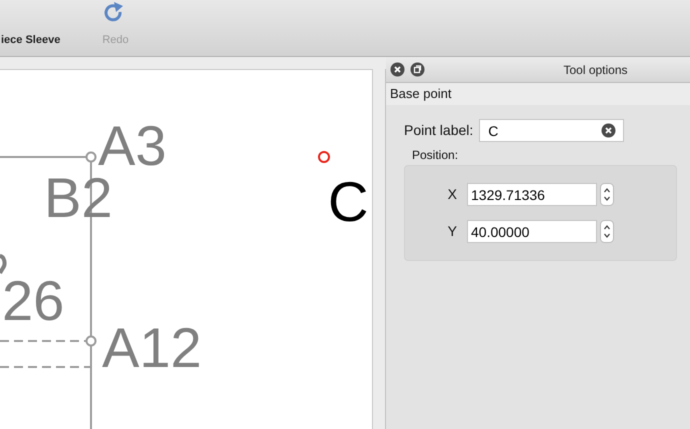 This screenshot has height=429, width=690. What do you see at coordinates (439, 130) in the screenshot?
I see `field-label: Point label:` at bounding box center [439, 130].